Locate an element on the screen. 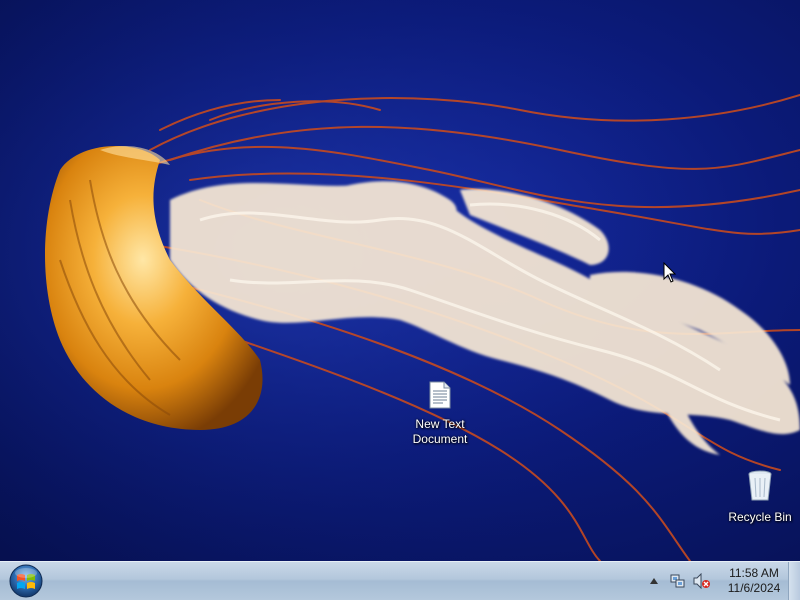  show-desktop-button is located at coordinates (794, 581).